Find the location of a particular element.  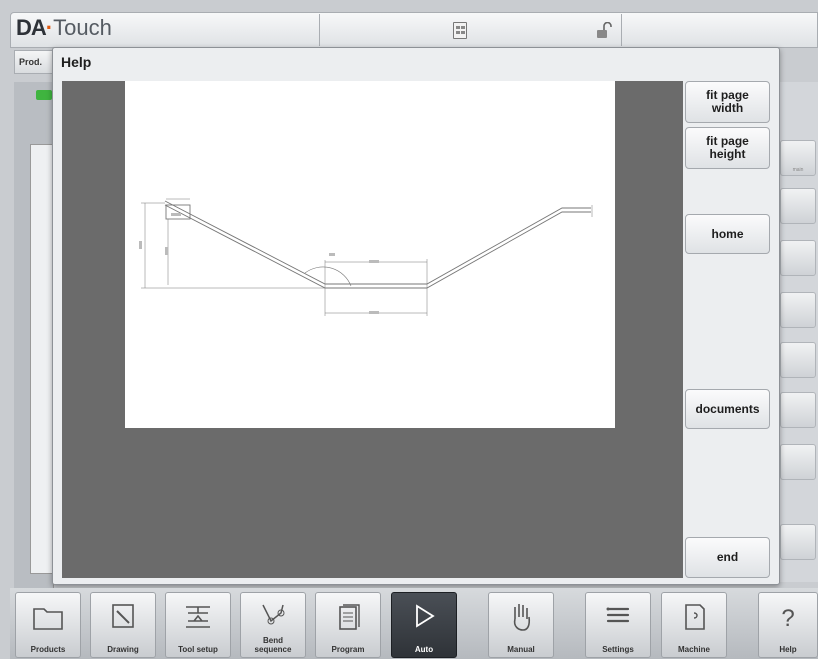

logo-brand: DA is located at coordinates (31, 27).